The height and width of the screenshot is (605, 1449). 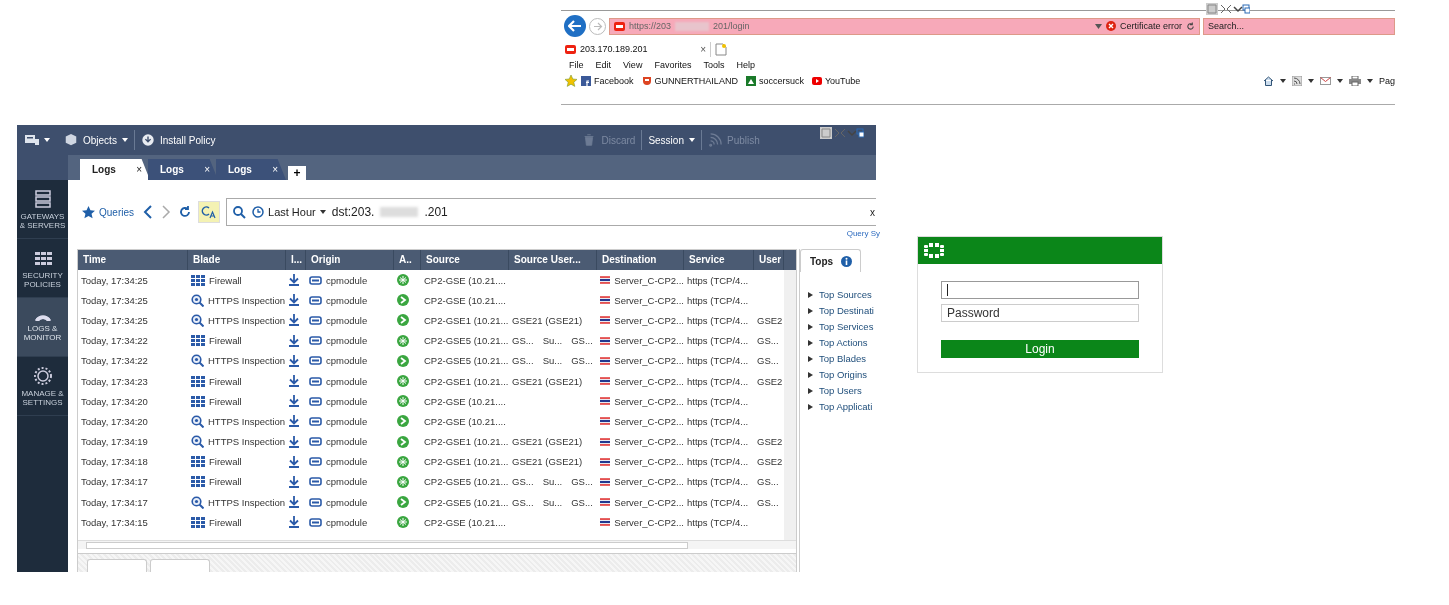 What do you see at coordinates (745, 65) in the screenshot?
I see `menu-item: Help` at bounding box center [745, 65].